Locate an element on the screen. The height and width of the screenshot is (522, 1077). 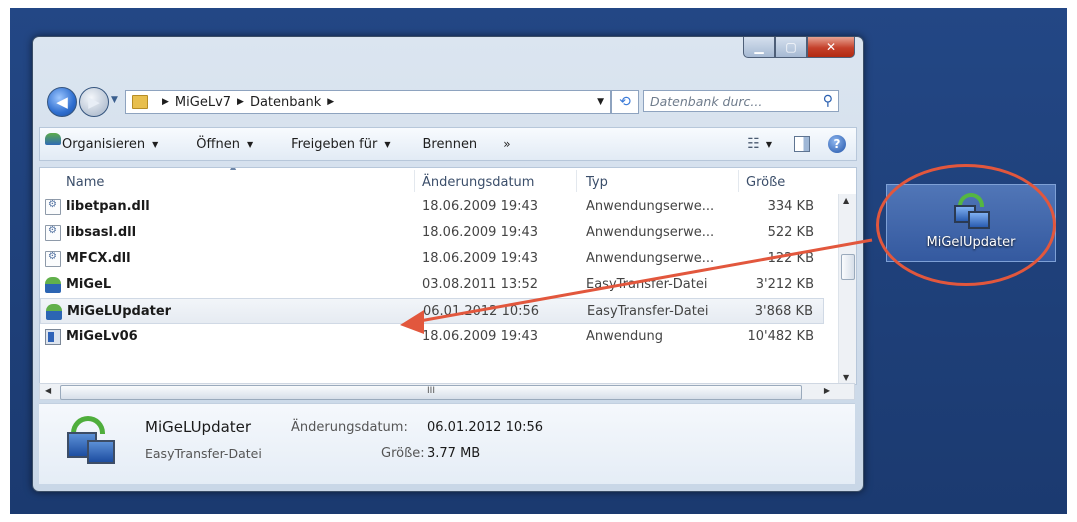
column-date: Änderungsdatum is located at coordinates (478, 182).